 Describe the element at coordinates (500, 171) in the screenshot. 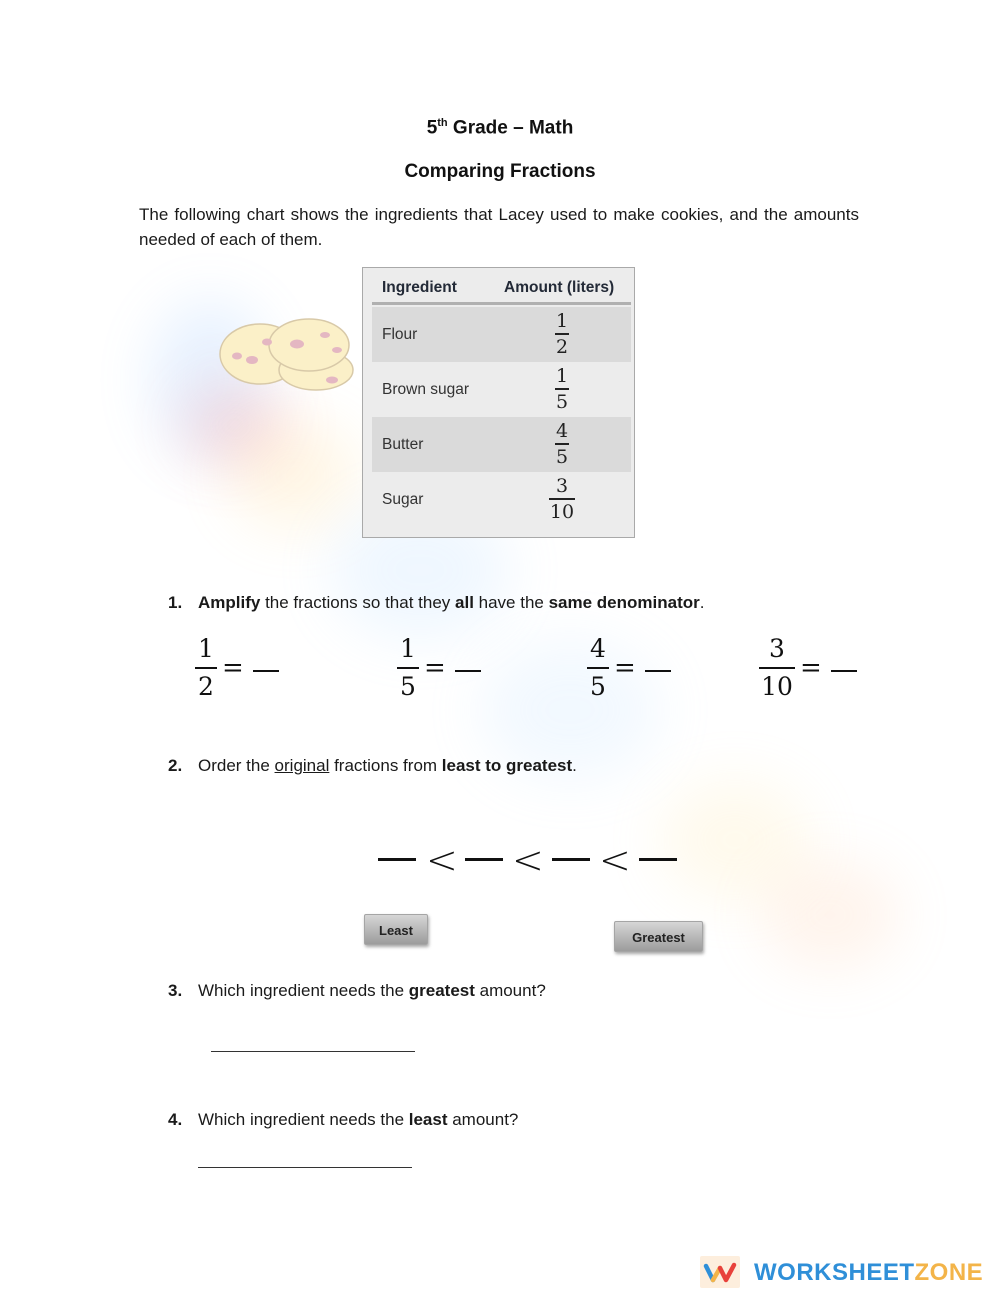

I see `page-subtitle: Comparing Fractions` at that location.